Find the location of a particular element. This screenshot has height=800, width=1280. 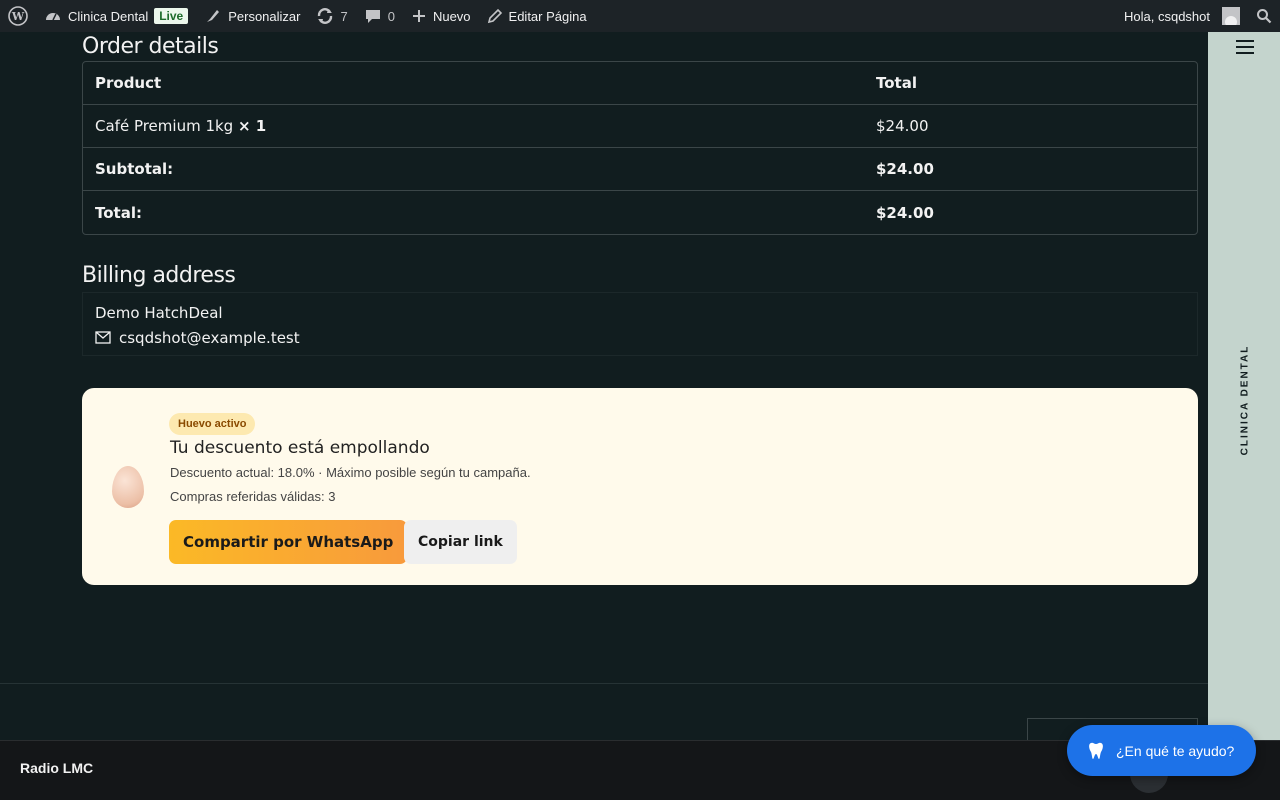

pencil-icon is located at coordinates (494, 16).